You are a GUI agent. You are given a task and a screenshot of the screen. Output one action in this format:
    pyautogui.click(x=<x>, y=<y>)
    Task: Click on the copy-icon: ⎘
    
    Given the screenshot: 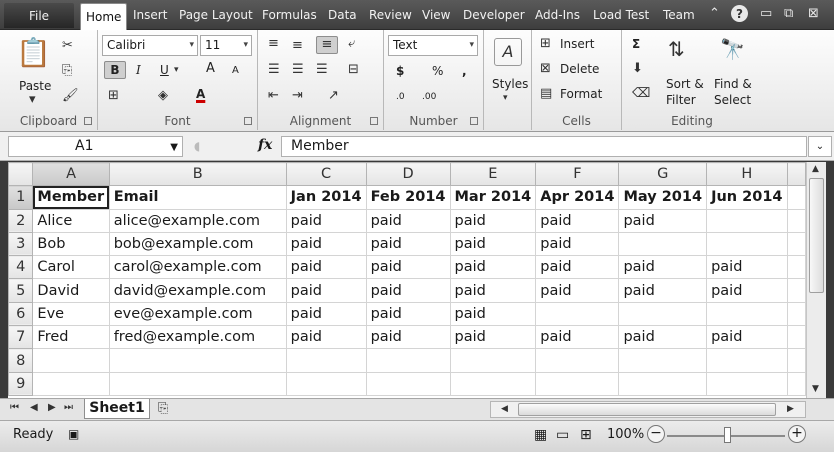 What is the action you would take?
    pyautogui.click(x=67, y=71)
    